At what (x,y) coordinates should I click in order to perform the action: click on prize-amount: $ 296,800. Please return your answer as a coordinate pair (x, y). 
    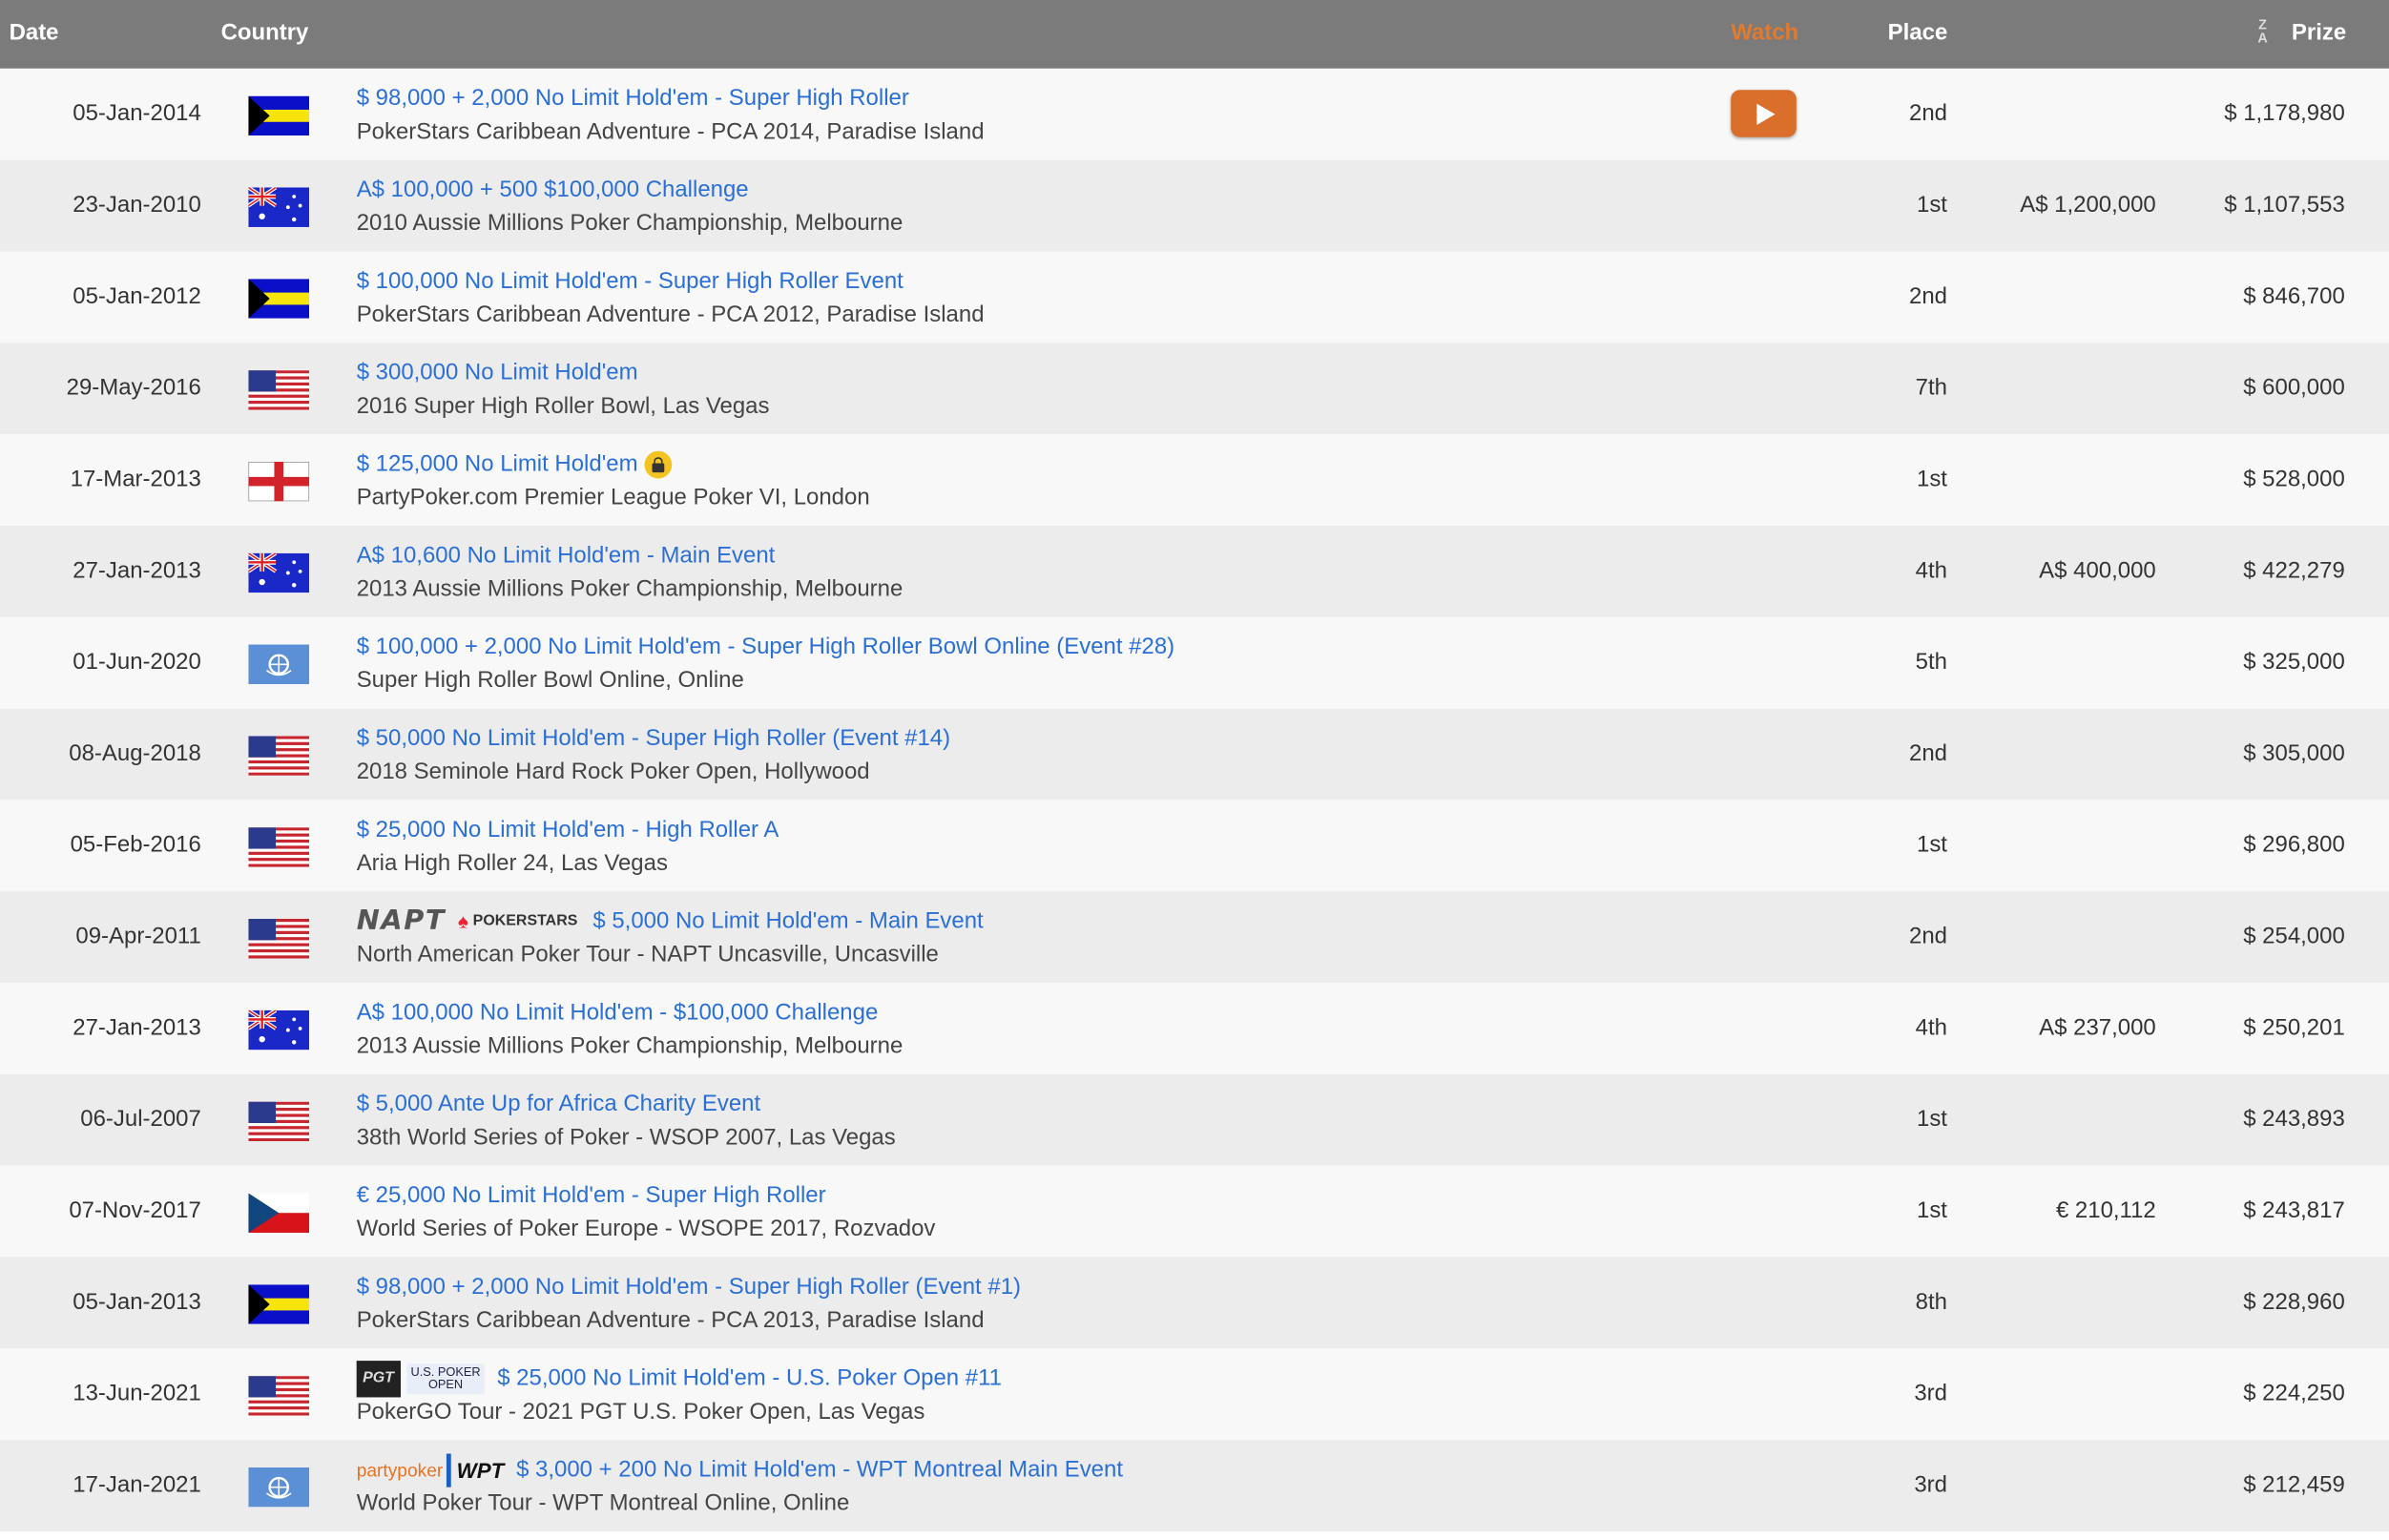
    Looking at the image, I should click on (2294, 845).